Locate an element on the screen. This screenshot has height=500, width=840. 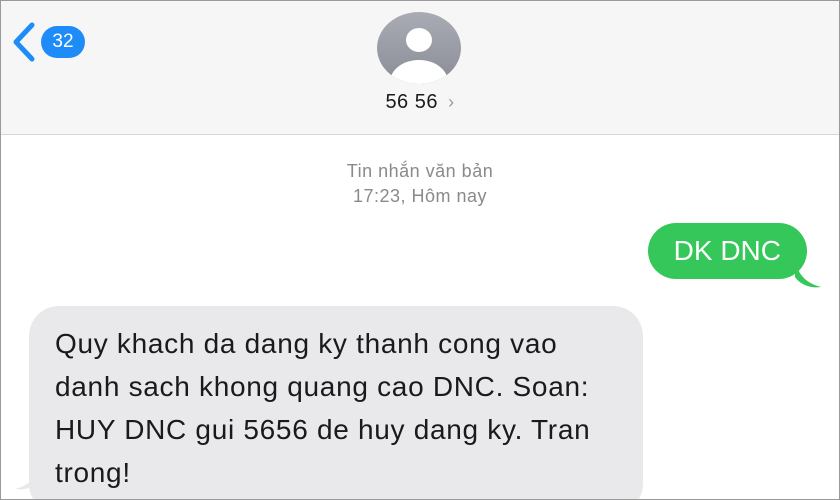
contact-name-button: 56 56 › is located at coordinates (420, 102).